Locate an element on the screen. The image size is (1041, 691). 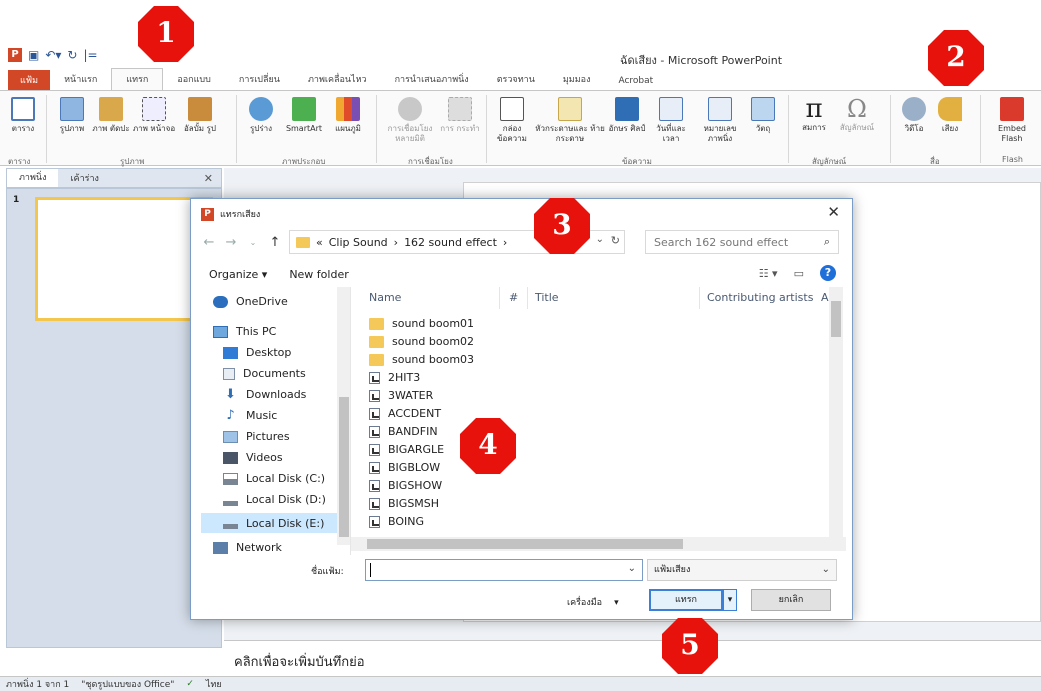
column-header-name: Name is located at coordinates (385, 297).